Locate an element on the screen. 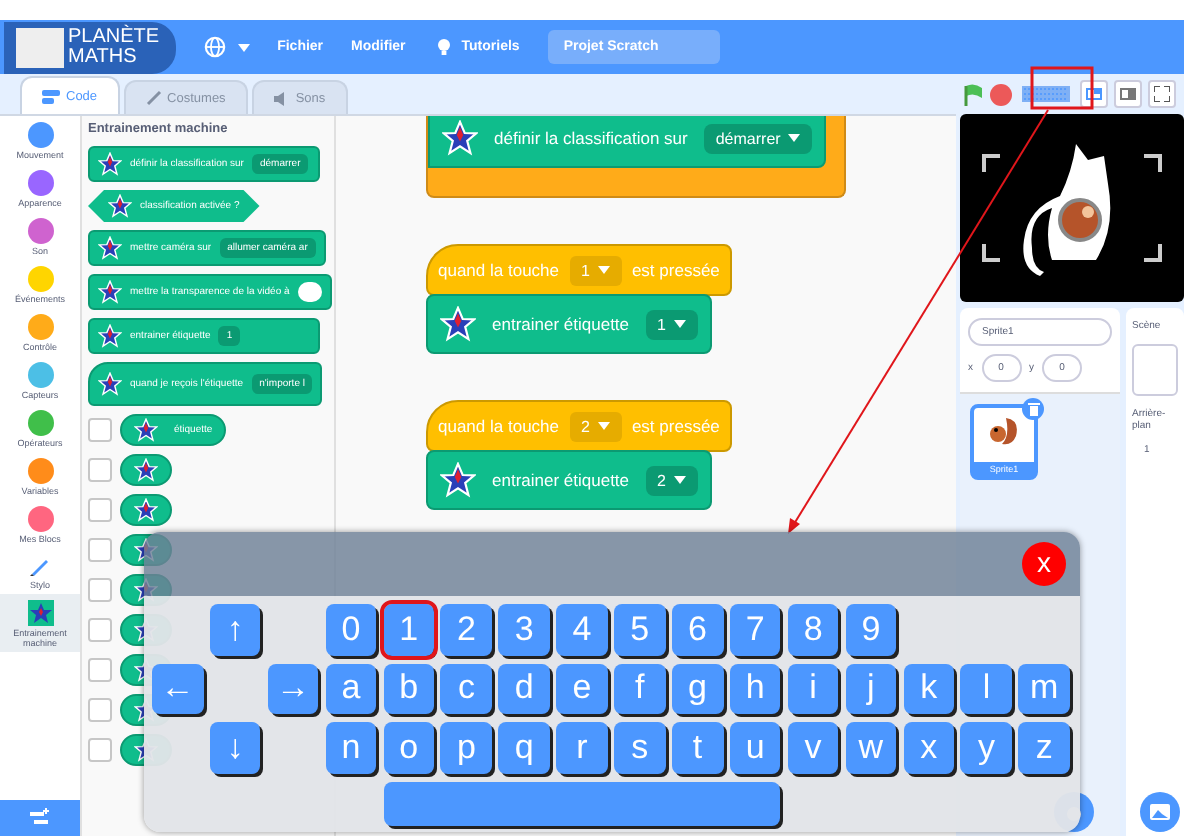  keyboard-key: c is located at coordinates (466, 688).